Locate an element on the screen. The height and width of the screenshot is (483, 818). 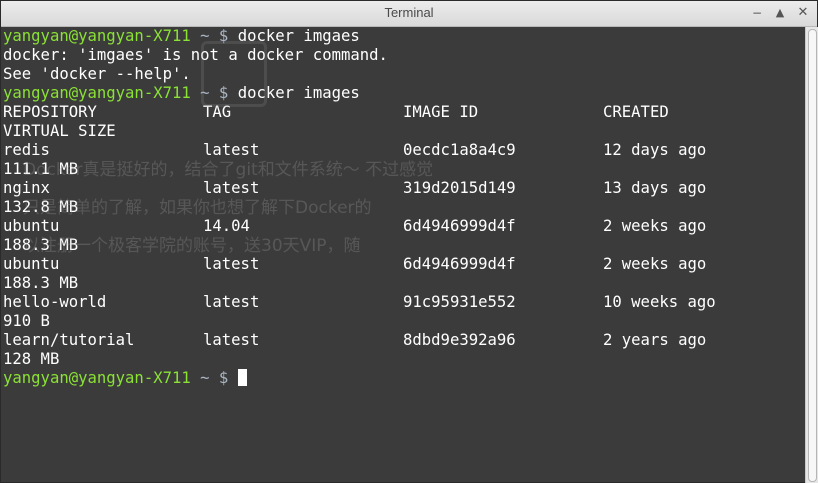
scrollbar-thumb is located at coordinates (812, 255).